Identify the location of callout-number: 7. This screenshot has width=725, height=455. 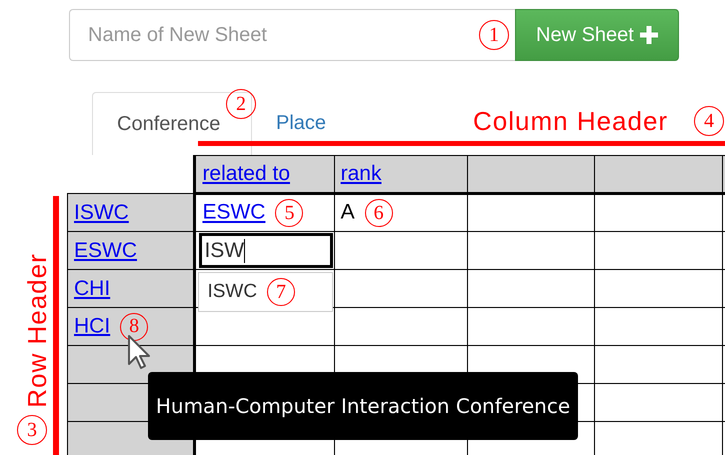
(281, 292).